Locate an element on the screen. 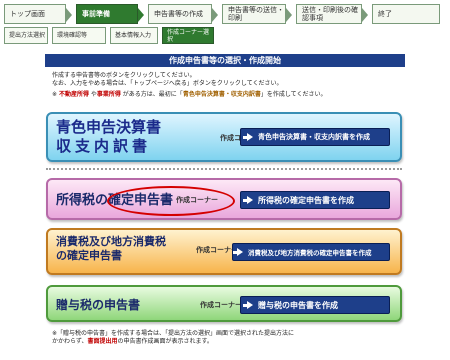 The width and height of the screenshot is (450, 360). card-income-tax: 所得税の確定申告書 作成コーナー 所得税の確定申告書を作成 is located at coordinates (224, 199).